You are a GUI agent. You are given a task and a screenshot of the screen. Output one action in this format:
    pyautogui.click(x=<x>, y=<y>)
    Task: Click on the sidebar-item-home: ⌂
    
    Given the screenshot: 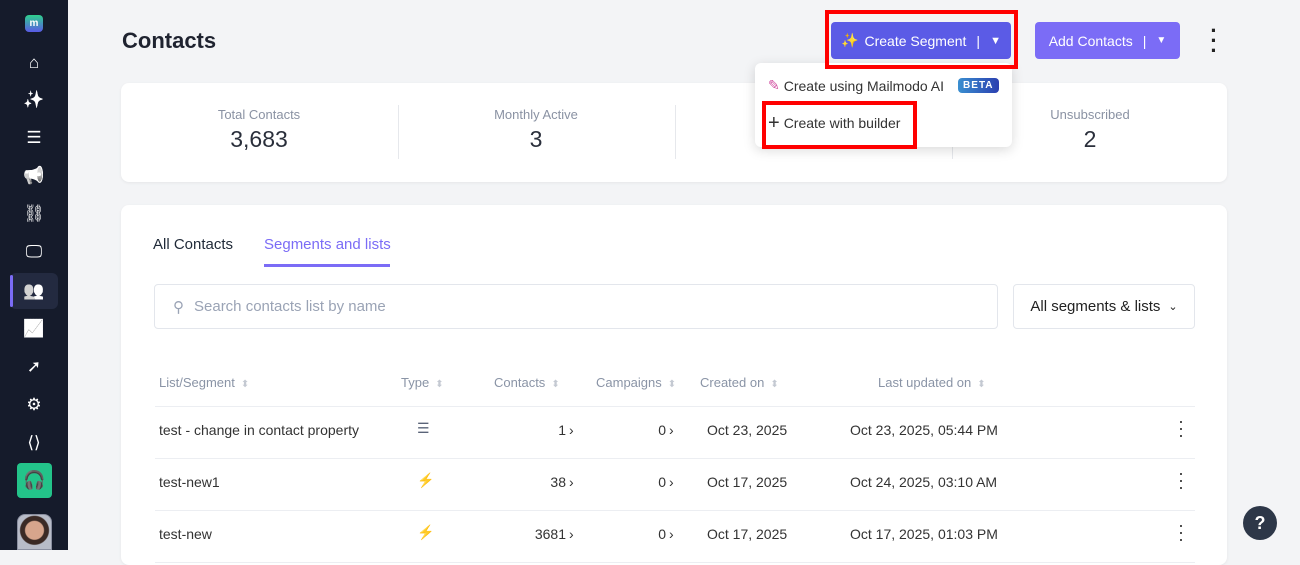 What is the action you would take?
    pyautogui.click(x=34, y=63)
    